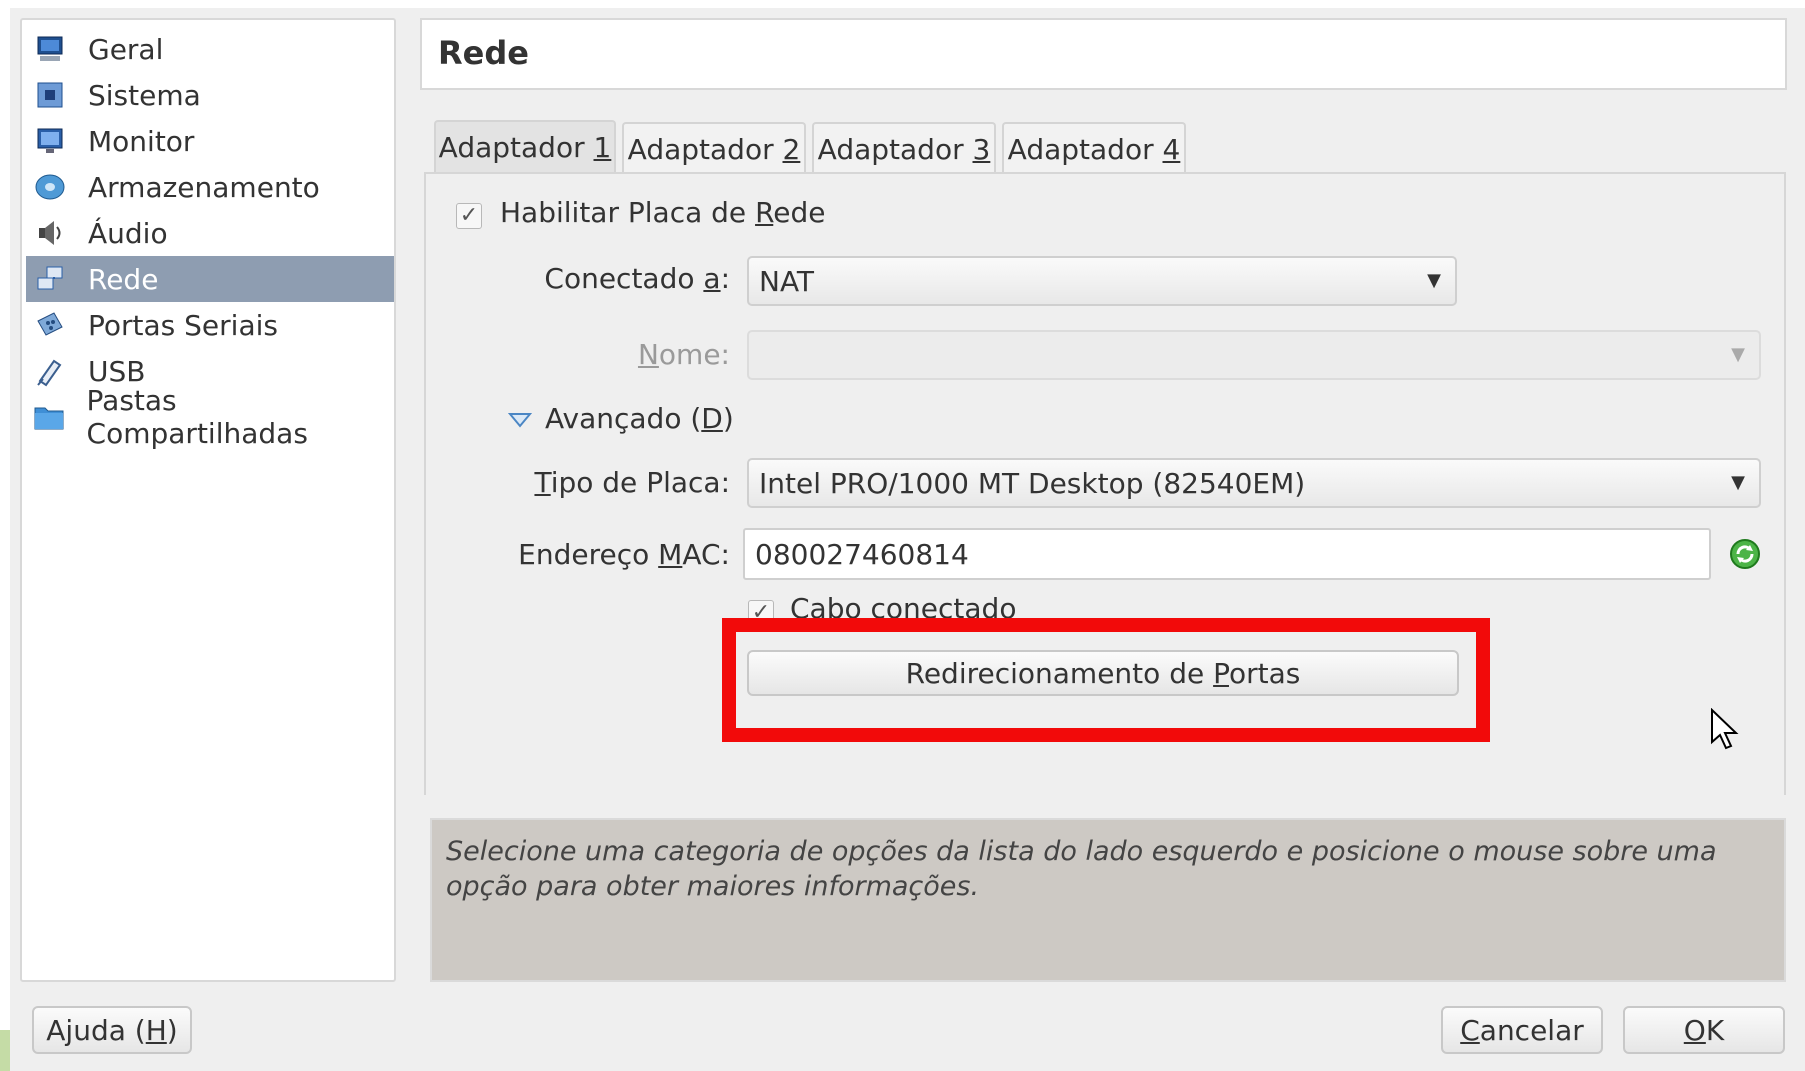 The width and height of the screenshot is (1805, 1071). I want to click on sidebar-item-portas-seriais: Portas Seriais, so click(210, 325).